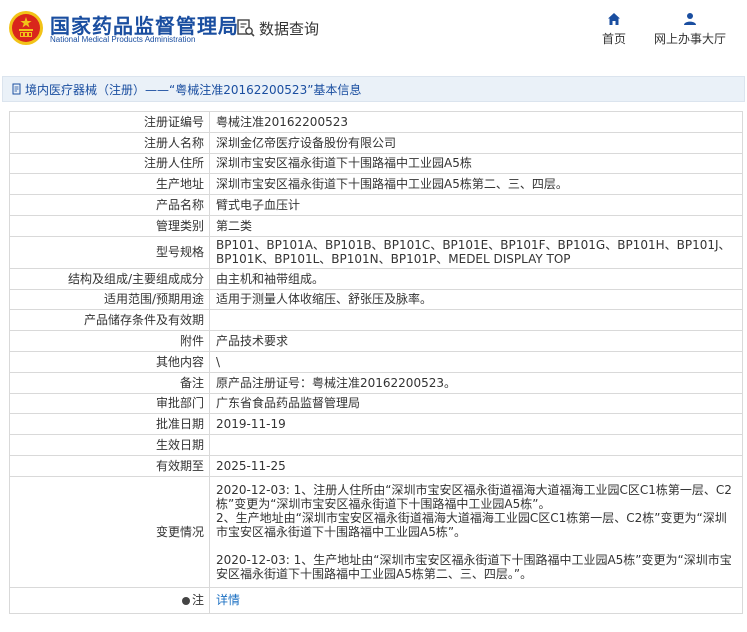  Describe the element at coordinates (109, 205) in the screenshot. I see `row-label: 产品名称` at that location.